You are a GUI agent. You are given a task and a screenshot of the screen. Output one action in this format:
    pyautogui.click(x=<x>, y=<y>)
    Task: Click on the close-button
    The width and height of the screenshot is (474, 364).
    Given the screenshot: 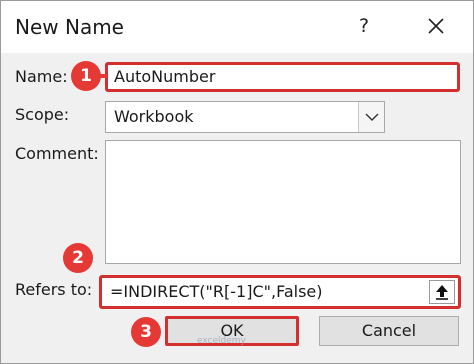 What is the action you would take?
    pyautogui.click(x=436, y=26)
    